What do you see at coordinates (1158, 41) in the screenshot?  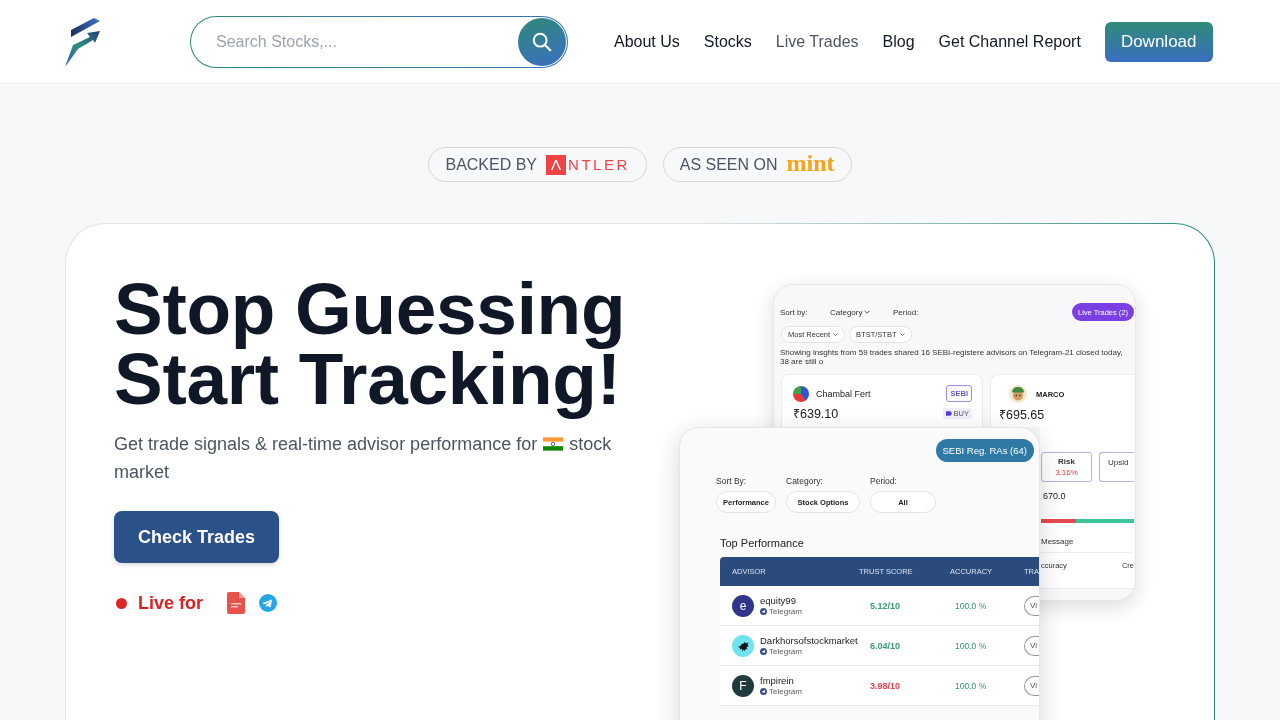 I see `download-button: Download` at bounding box center [1158, 41].